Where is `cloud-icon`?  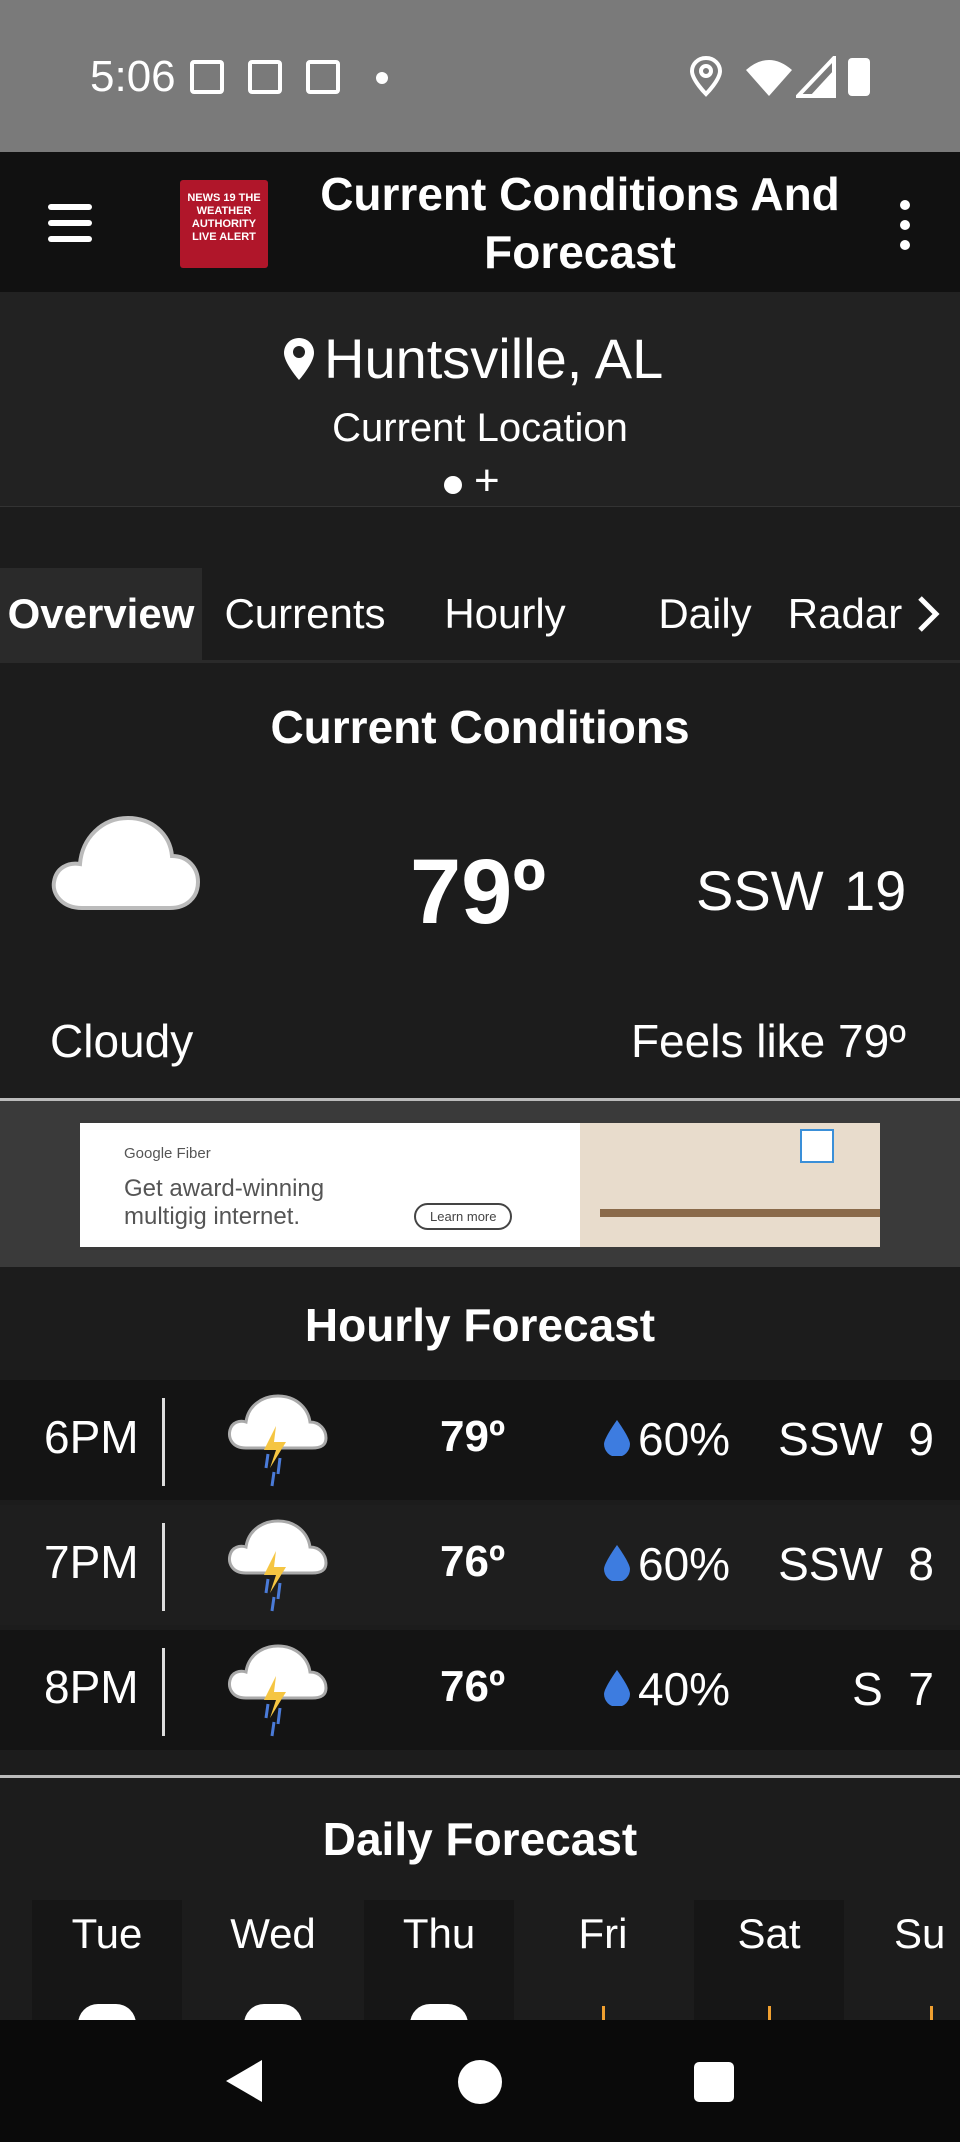 cloud-icon is located at coordinates (126, 862).